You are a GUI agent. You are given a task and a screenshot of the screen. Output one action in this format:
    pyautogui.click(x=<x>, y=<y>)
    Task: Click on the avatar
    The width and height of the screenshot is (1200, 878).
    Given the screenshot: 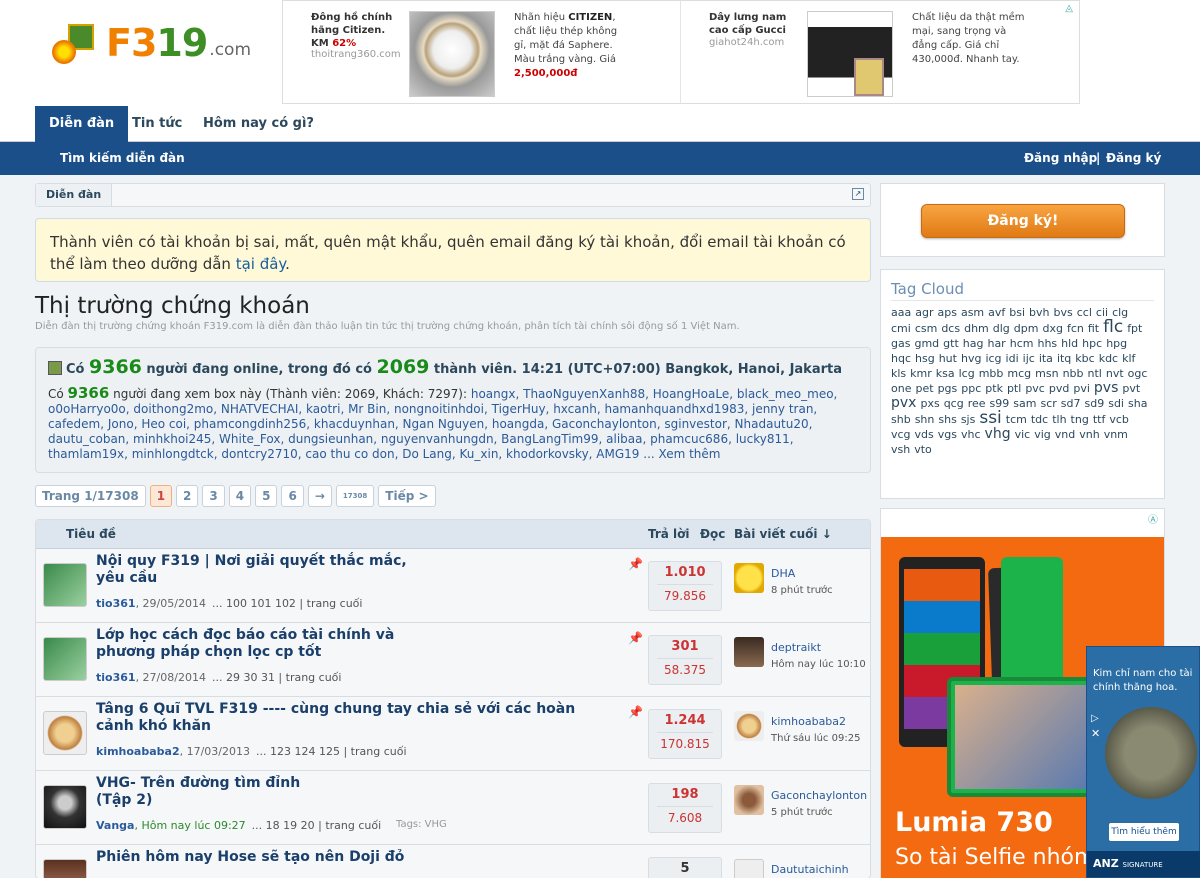 What is the action you would take?
    pyautogui.click(x=65, y=807)
    